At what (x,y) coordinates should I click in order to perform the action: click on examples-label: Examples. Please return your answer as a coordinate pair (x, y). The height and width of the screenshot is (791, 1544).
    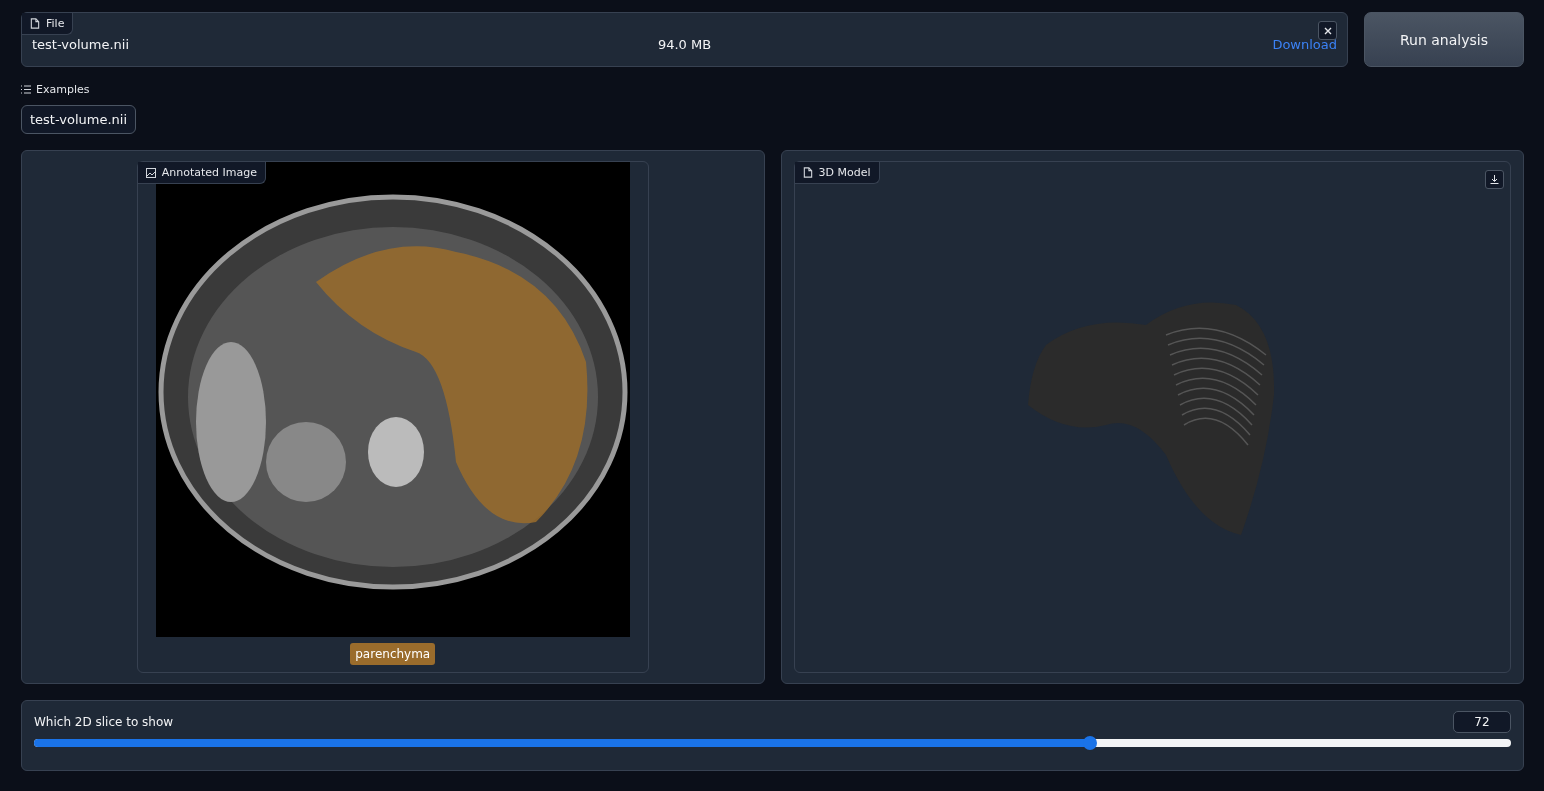
    Looking at the image, I should click on (63, 89).